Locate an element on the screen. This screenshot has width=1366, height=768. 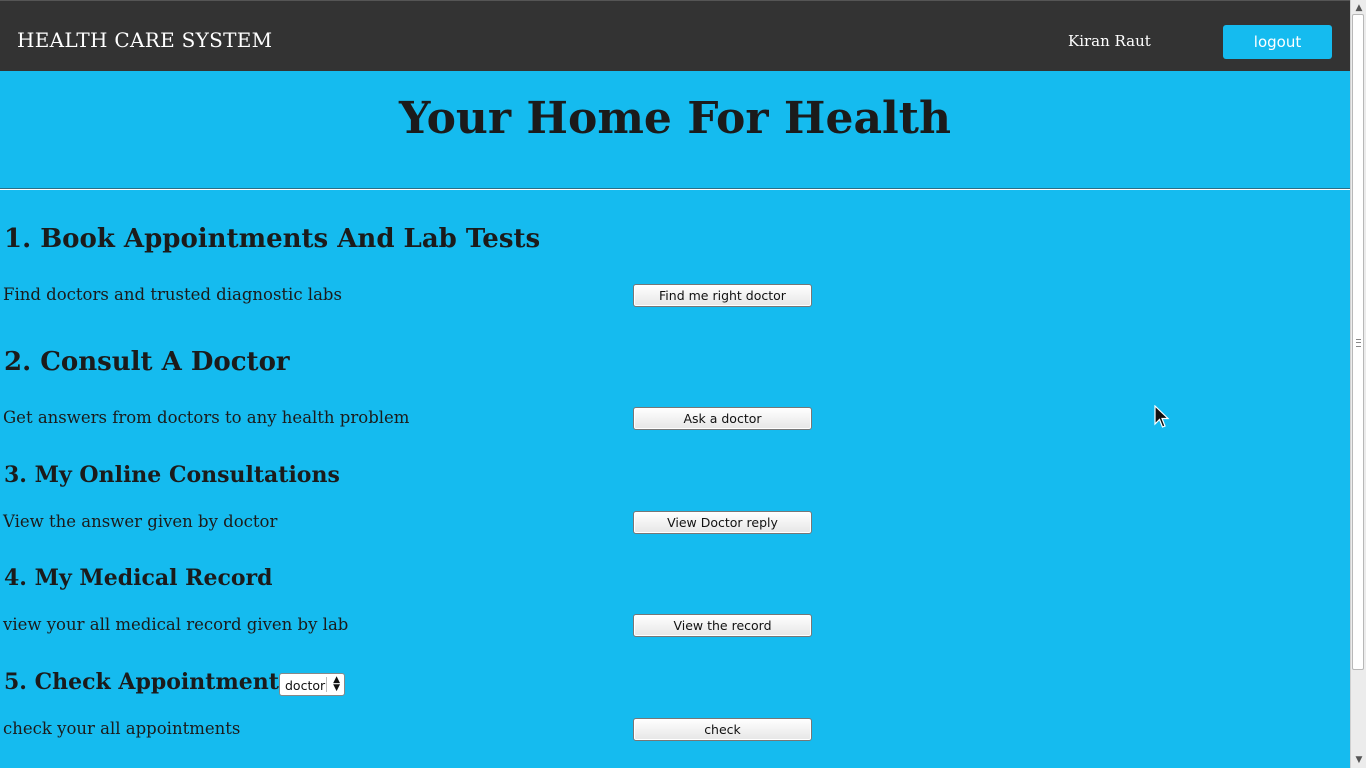
mouse-pointer-icon is located at coordinates (1162, 416).